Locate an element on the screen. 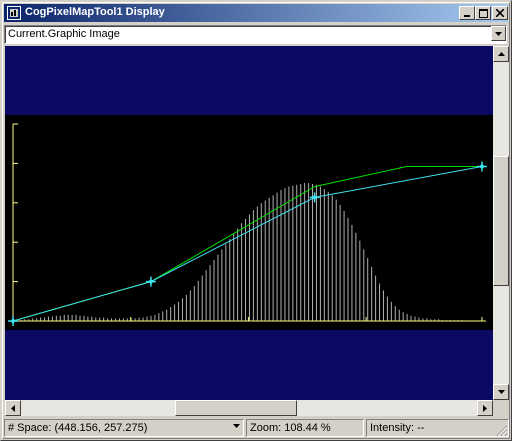  arrow-left-icon is located at coordinates (13, 408).